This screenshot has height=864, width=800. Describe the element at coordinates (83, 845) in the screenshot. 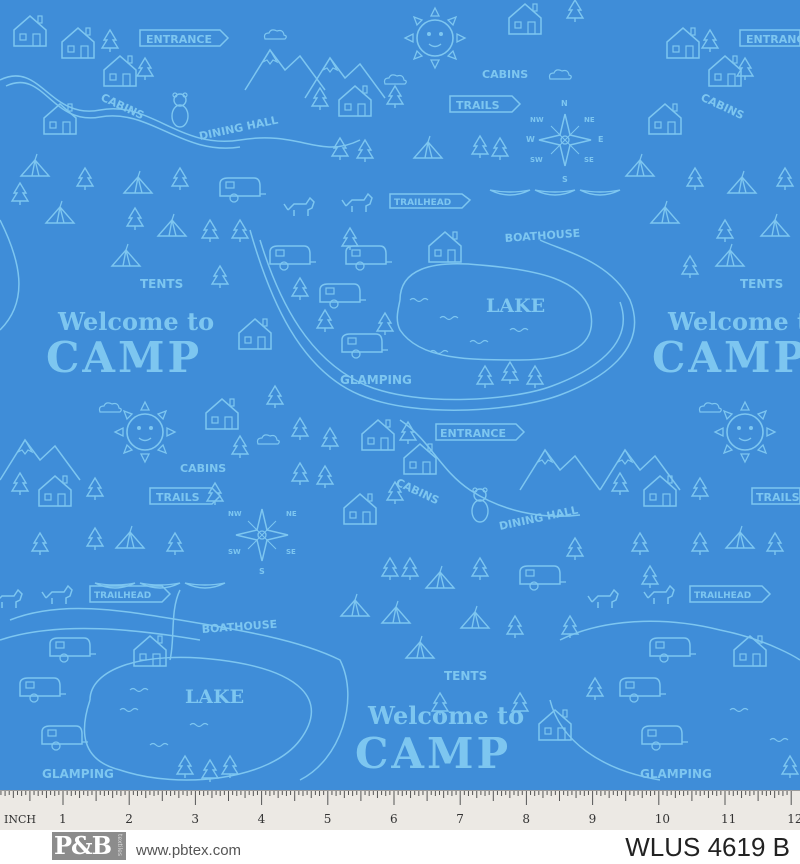

I see `brand-logo-text: P&B` at that location.